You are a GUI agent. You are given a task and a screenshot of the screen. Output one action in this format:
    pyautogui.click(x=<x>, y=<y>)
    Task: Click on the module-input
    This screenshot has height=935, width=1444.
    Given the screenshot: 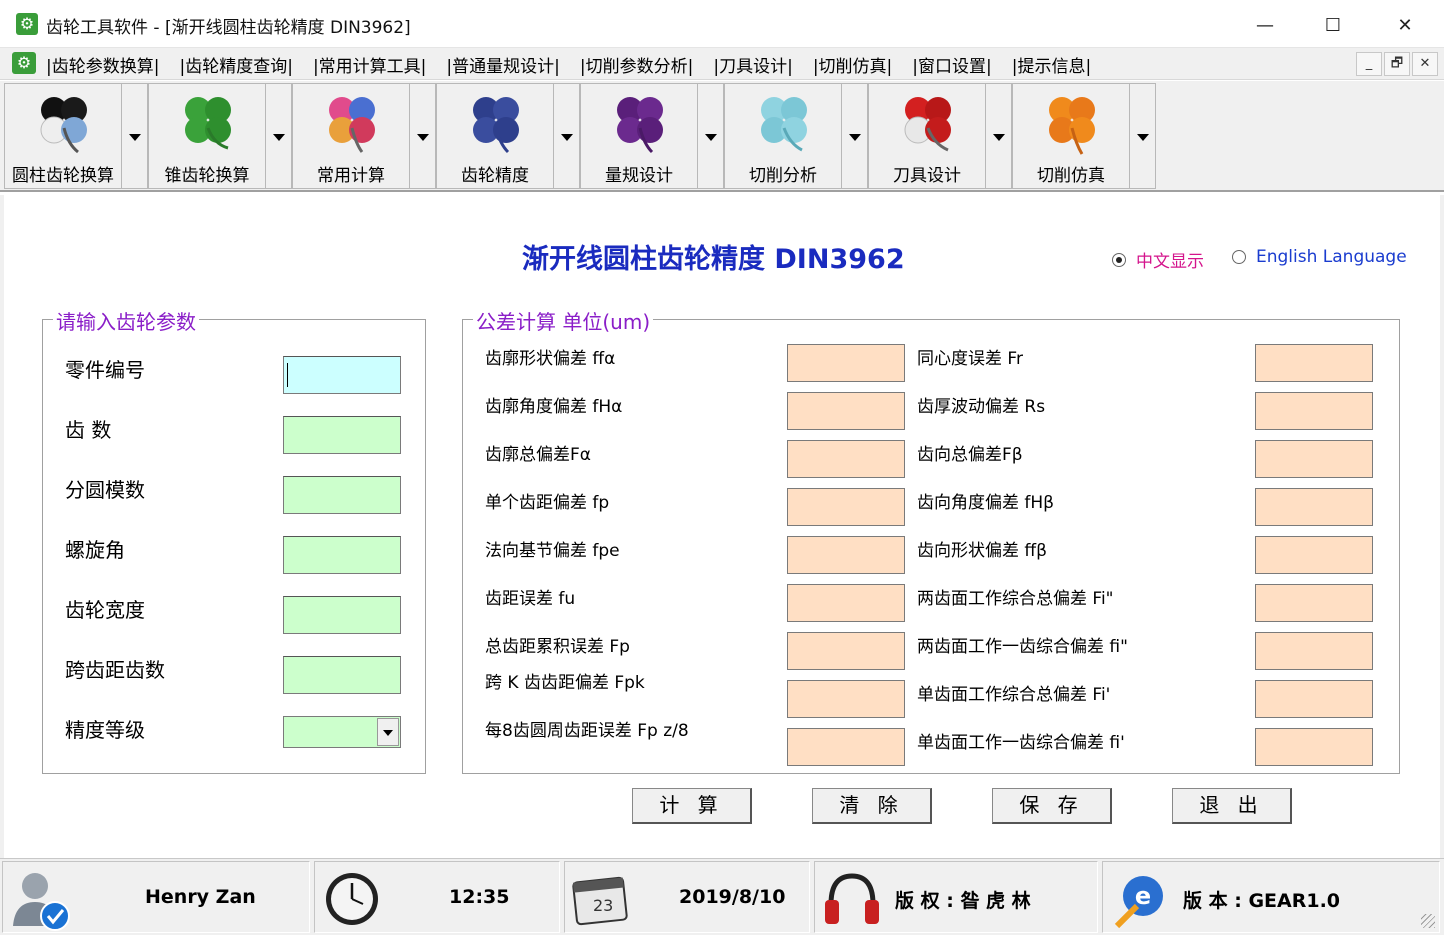 What is the action you would take?
    pyautogui.click(x=342, y=495)
    